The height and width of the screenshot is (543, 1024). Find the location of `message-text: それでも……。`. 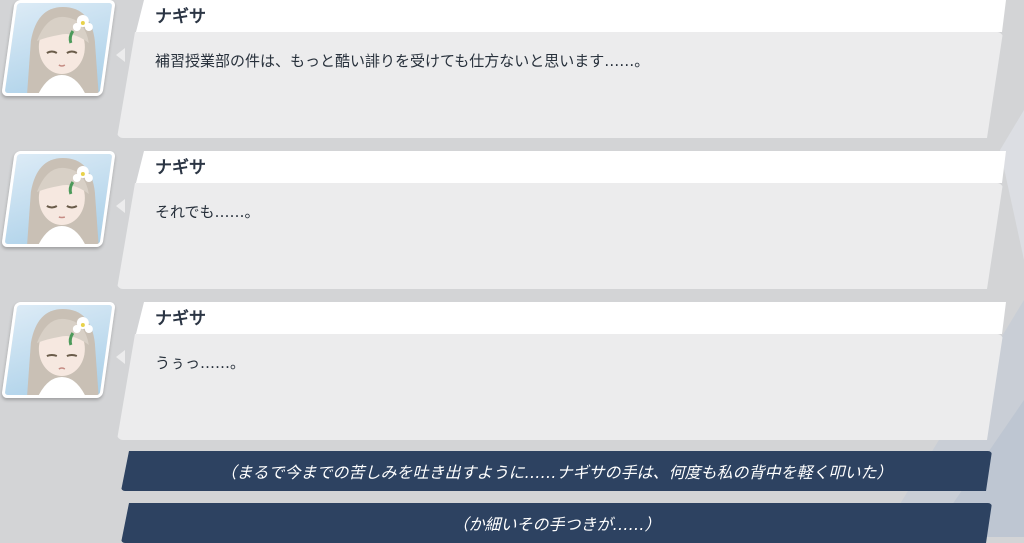

message-text: それでも……。 is located at coordinates (207, 212).